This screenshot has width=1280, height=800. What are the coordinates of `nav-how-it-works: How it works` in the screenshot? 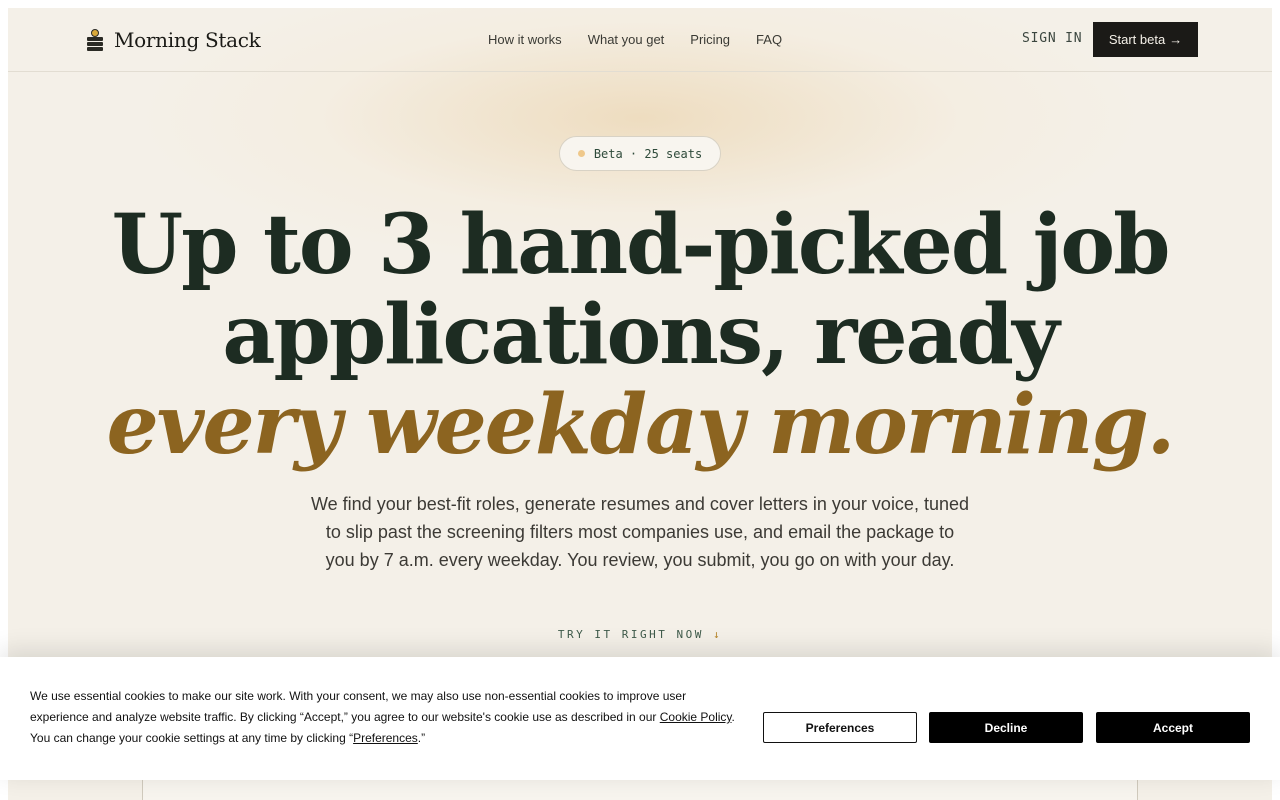 It's located at (525, 39).